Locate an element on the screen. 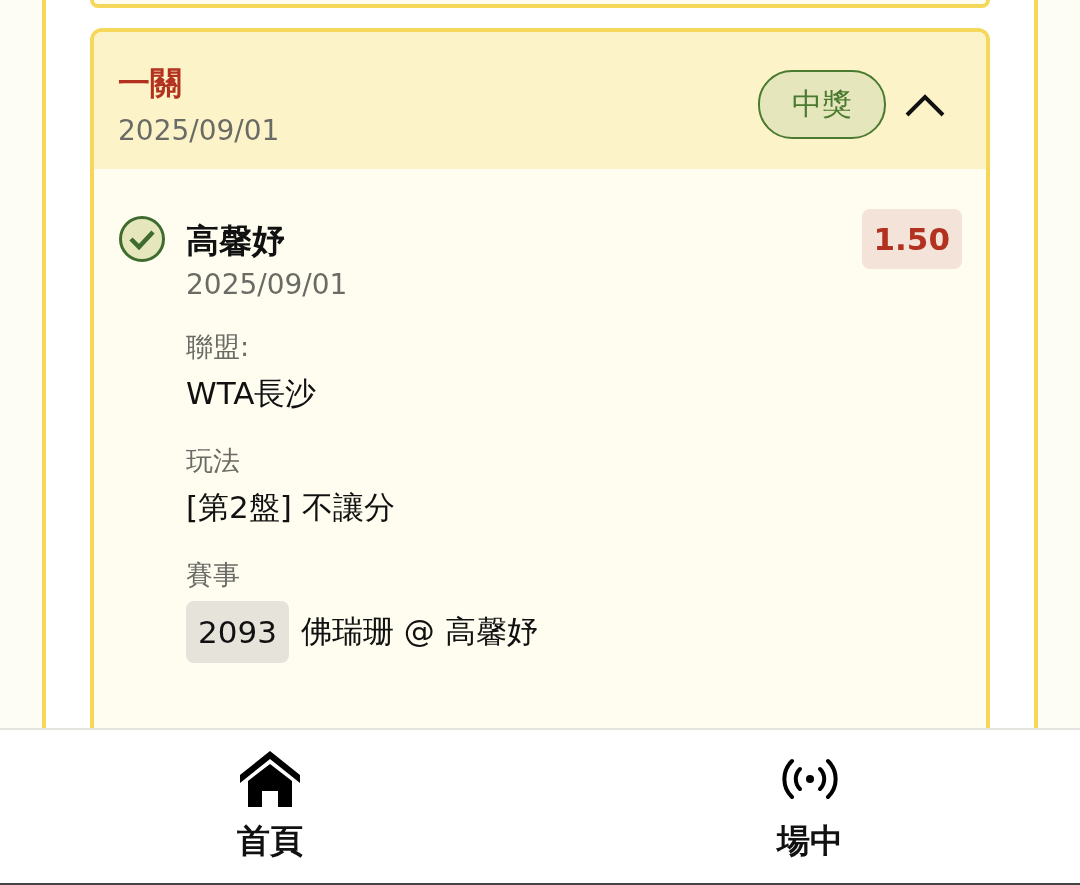  field-label: 玩法 is located at coordinates (213, 461).